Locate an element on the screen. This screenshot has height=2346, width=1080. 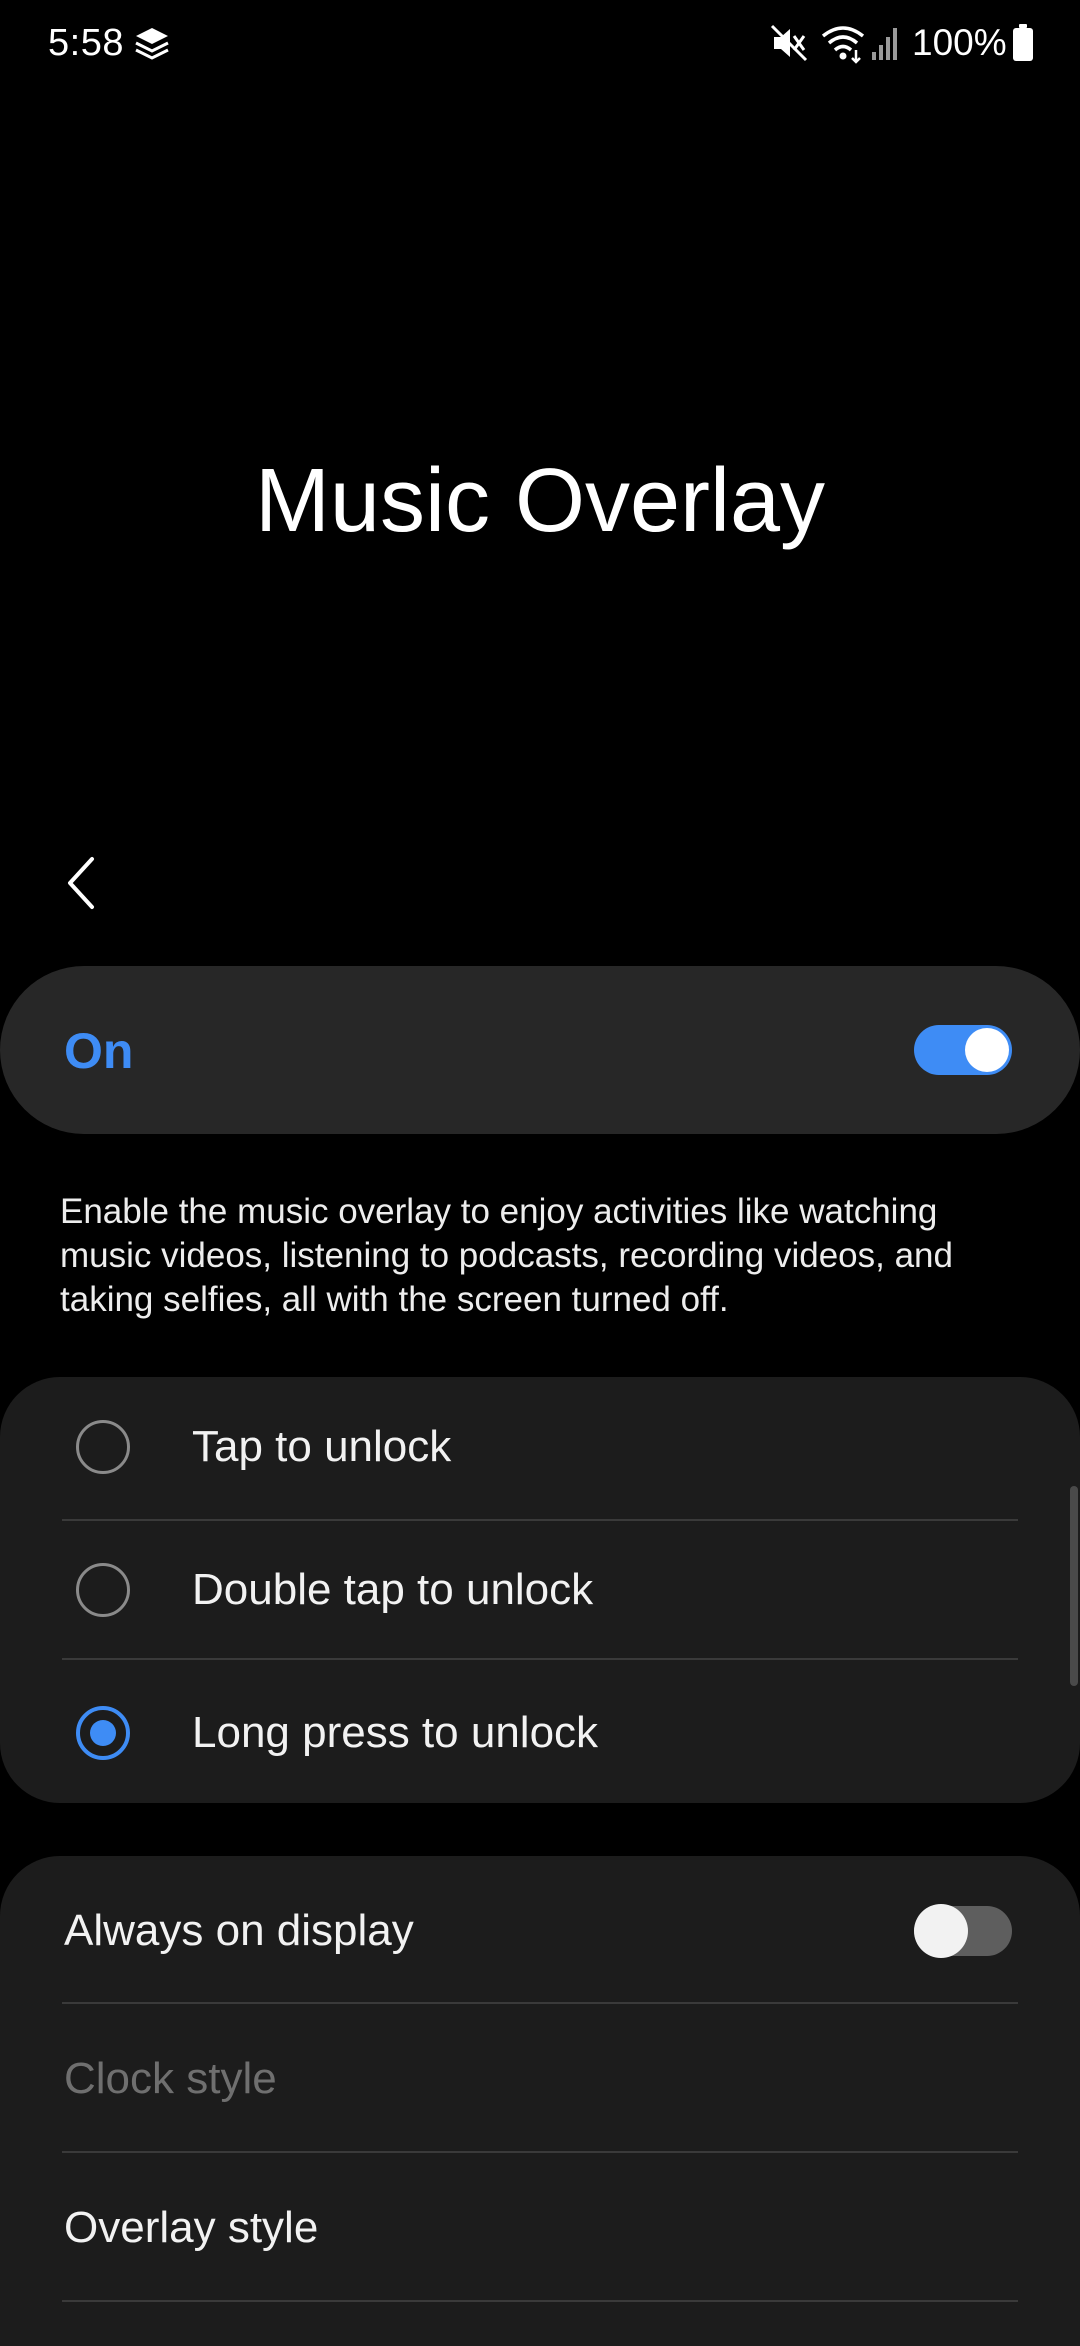
mute-icon is located at coordinates (789, 43).